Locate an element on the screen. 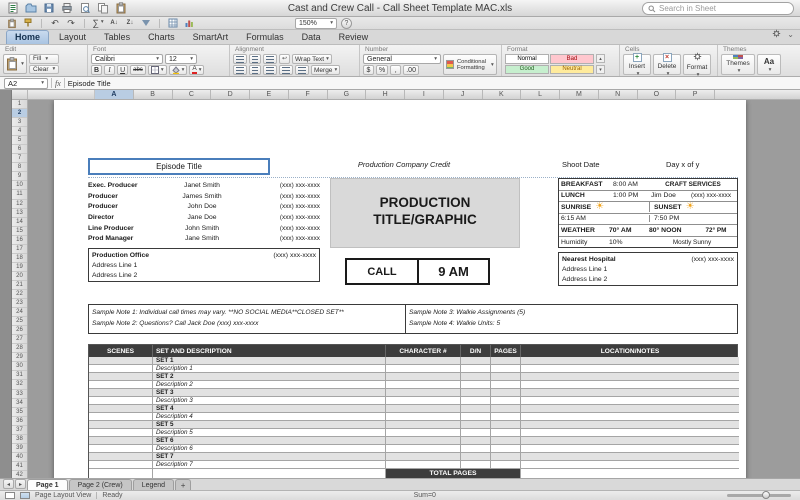 The image size is (800, 500). select-all-corner is located at coordinates (20, 94).